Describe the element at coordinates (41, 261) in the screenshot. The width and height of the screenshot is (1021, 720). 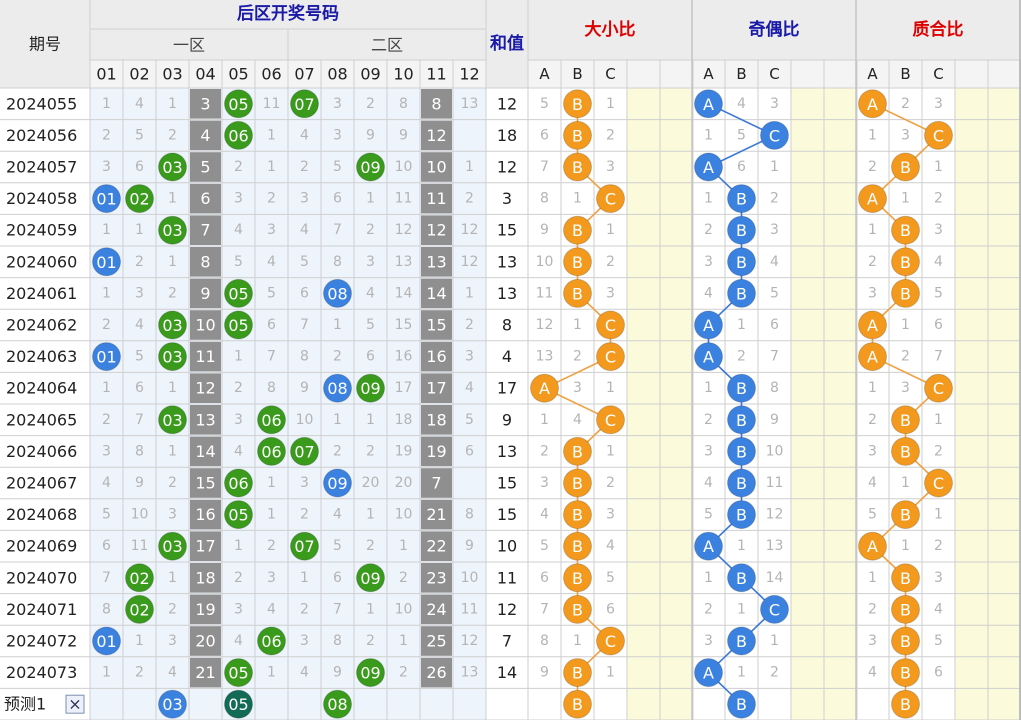
I see `period-cell: 2024060` at that location.